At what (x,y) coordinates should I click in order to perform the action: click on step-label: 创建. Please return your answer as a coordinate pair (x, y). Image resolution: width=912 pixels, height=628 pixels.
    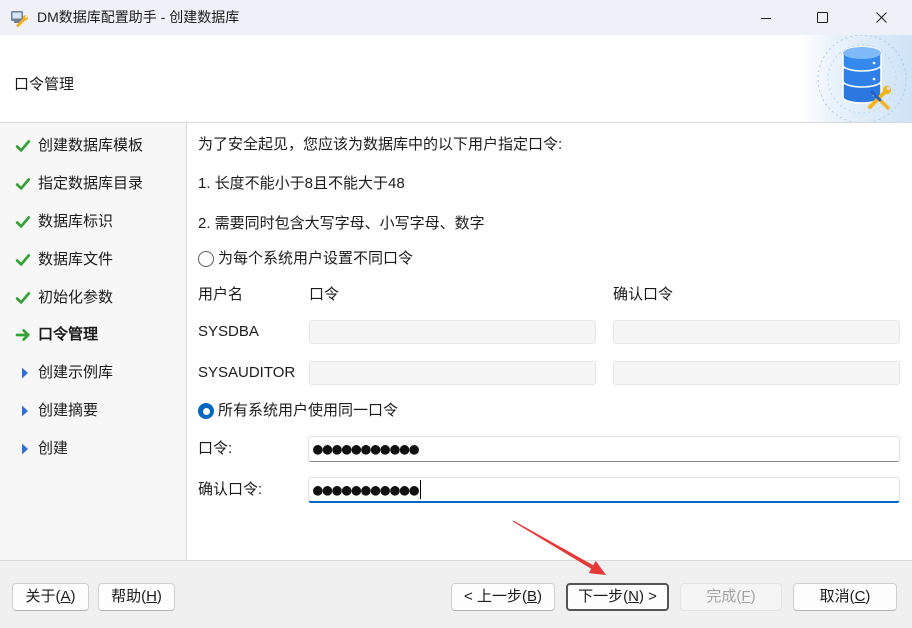
    Looking at the image, I should click on (53, 448).